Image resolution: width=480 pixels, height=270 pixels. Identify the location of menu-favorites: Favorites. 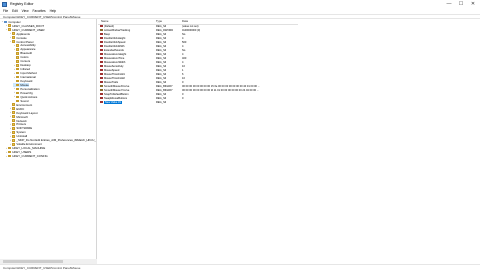
(39, 11).